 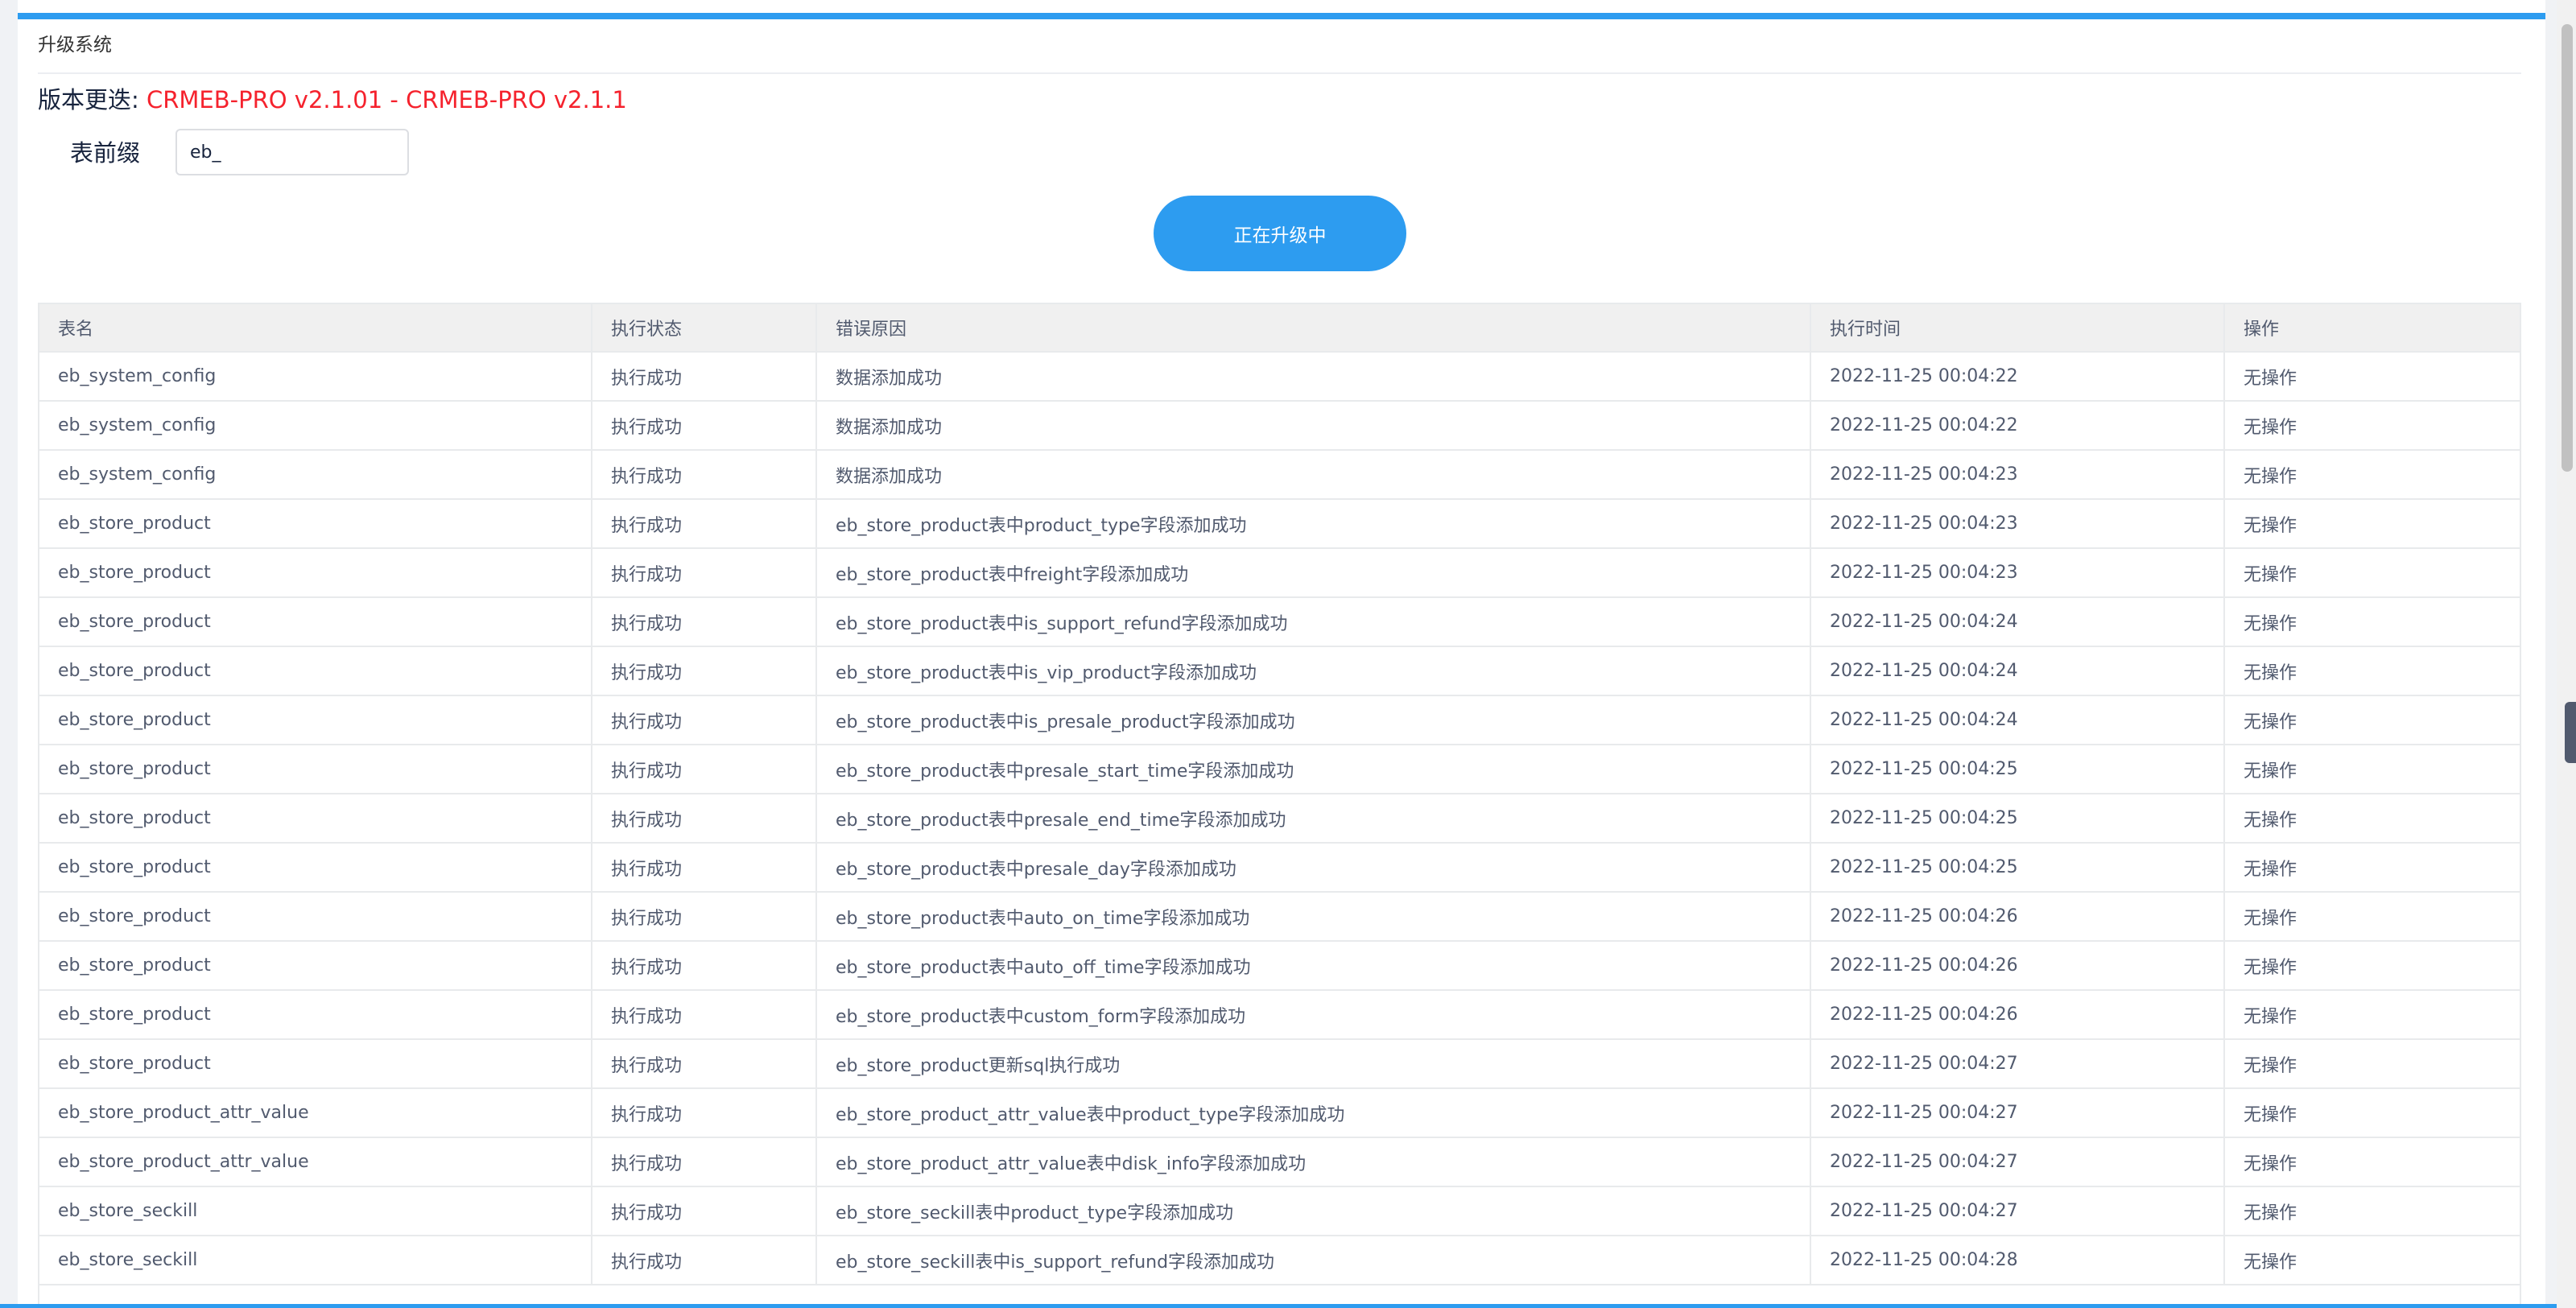 I want to click on version-value: CRMEB-PRO v2.1.01 - CRMEB-PRO v2.1.1, so click(x=387, y=99).